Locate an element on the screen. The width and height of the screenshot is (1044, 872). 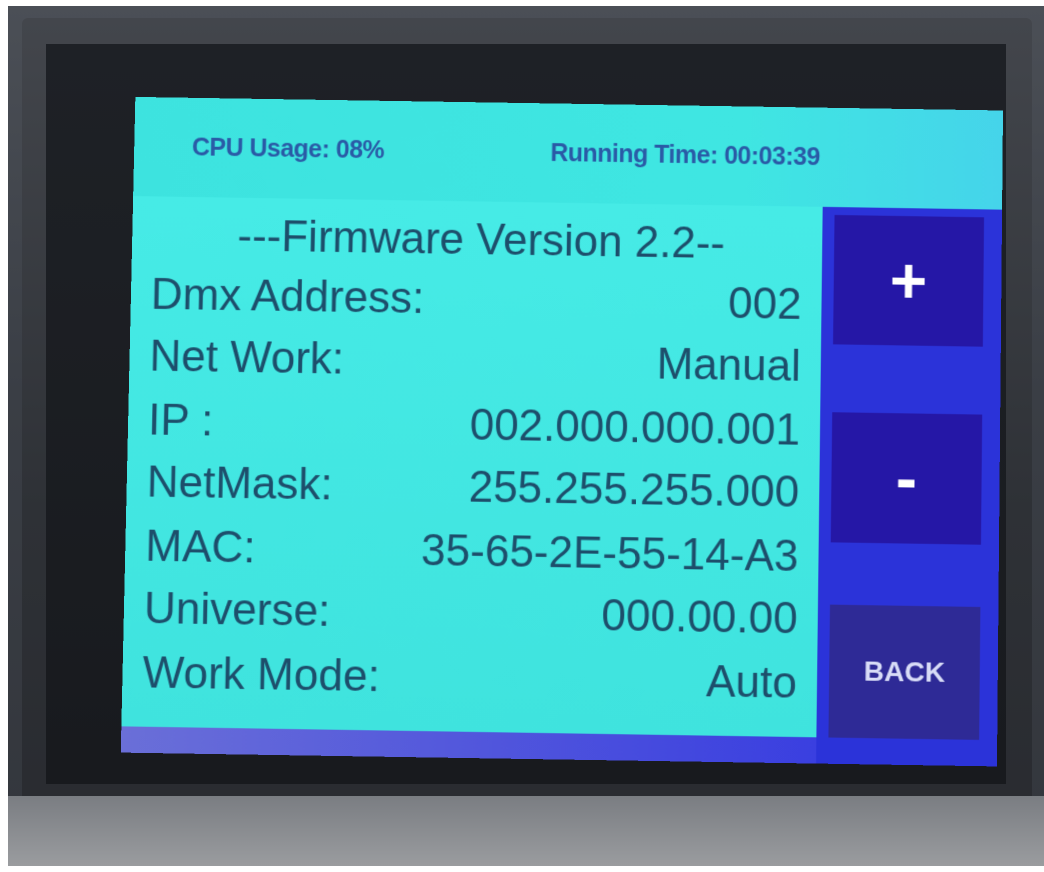
decrement-button: - is located at coordinates (906, 478).